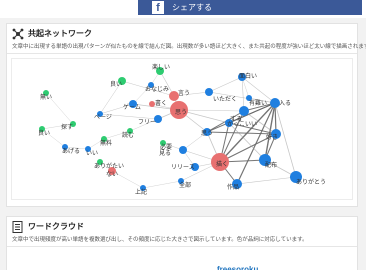 This screenshot has height=270, width=366. Describe the element at coordinates (185, 185) in the screenshot. I see `network-node-label: 全部` at that location.